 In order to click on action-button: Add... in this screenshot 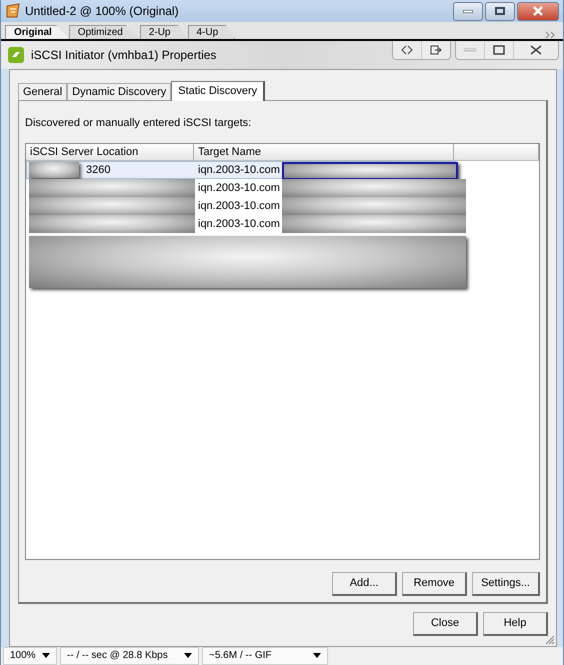, I will do `click(365, 584)`.